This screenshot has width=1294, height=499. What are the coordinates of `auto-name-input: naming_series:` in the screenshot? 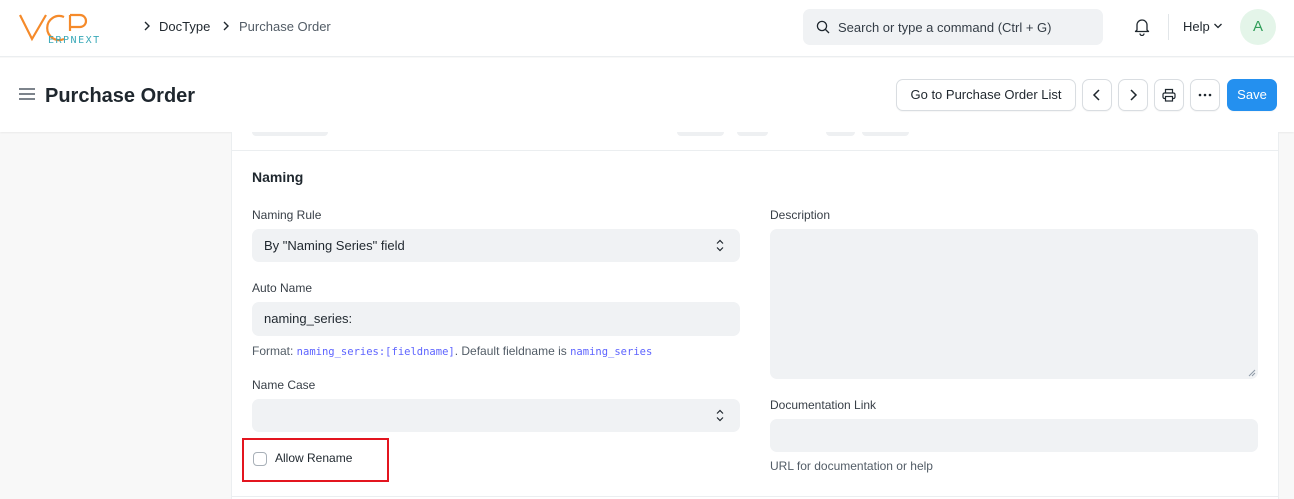 It's located at (496, 319).